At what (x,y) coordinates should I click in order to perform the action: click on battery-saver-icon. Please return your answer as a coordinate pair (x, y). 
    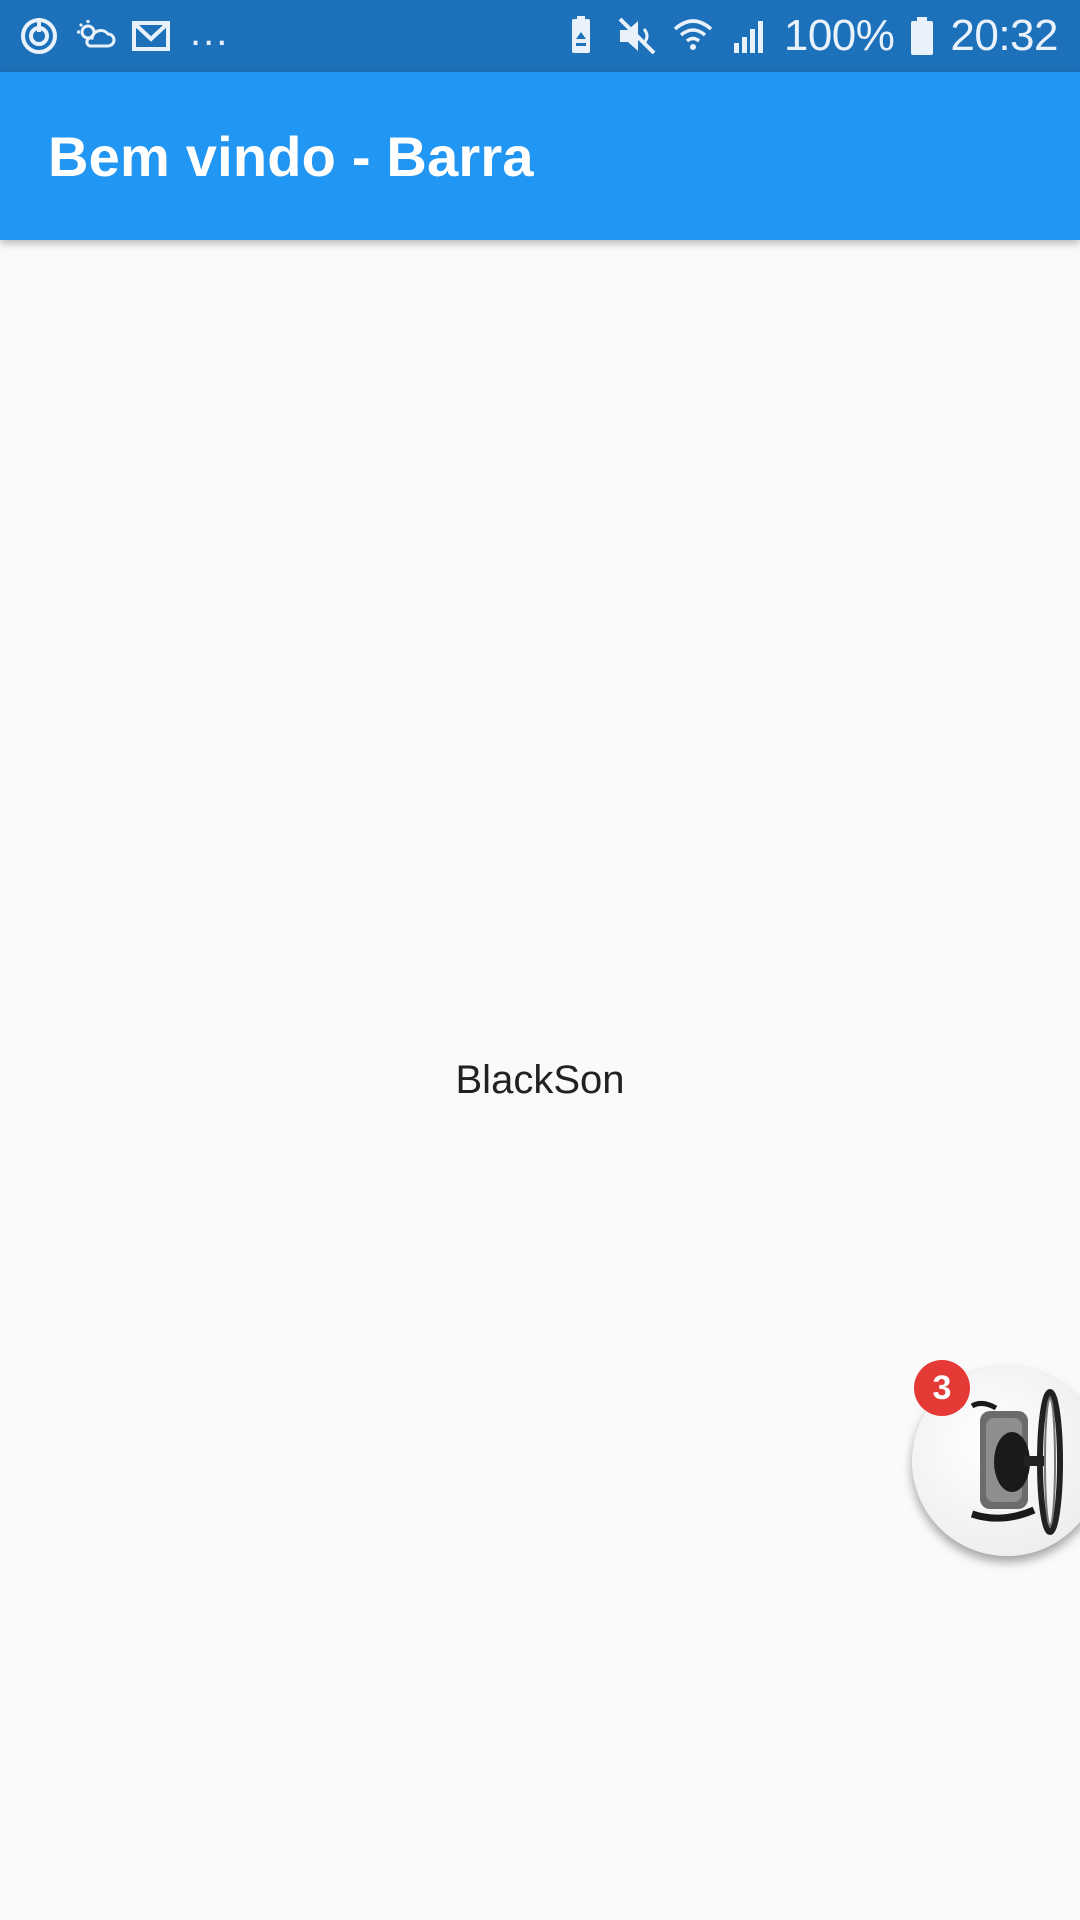
    Looking at the image, I should click on (581, 36).